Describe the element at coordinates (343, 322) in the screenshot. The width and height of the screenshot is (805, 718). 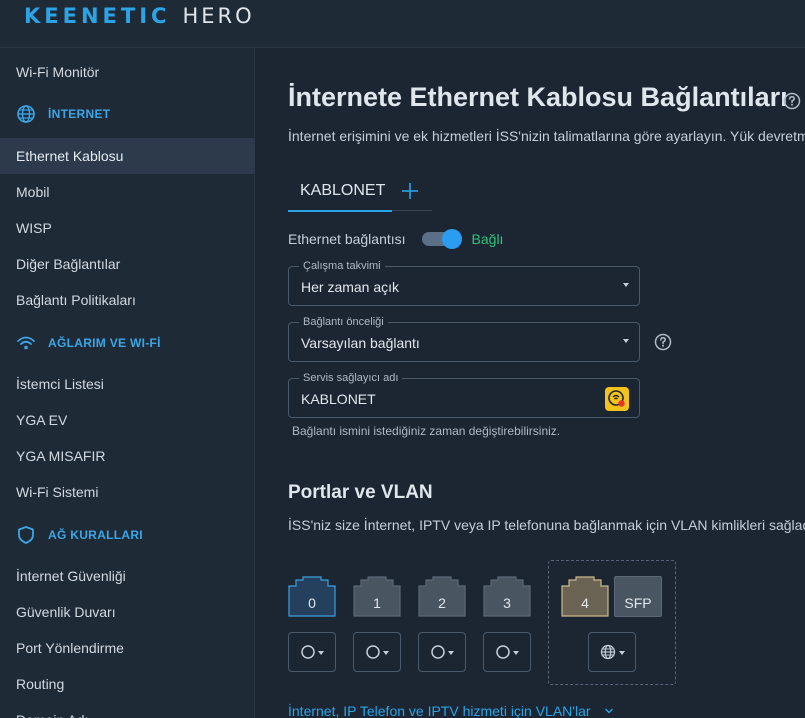
I see `priority-label: Bağlantı önceliği` at that location.